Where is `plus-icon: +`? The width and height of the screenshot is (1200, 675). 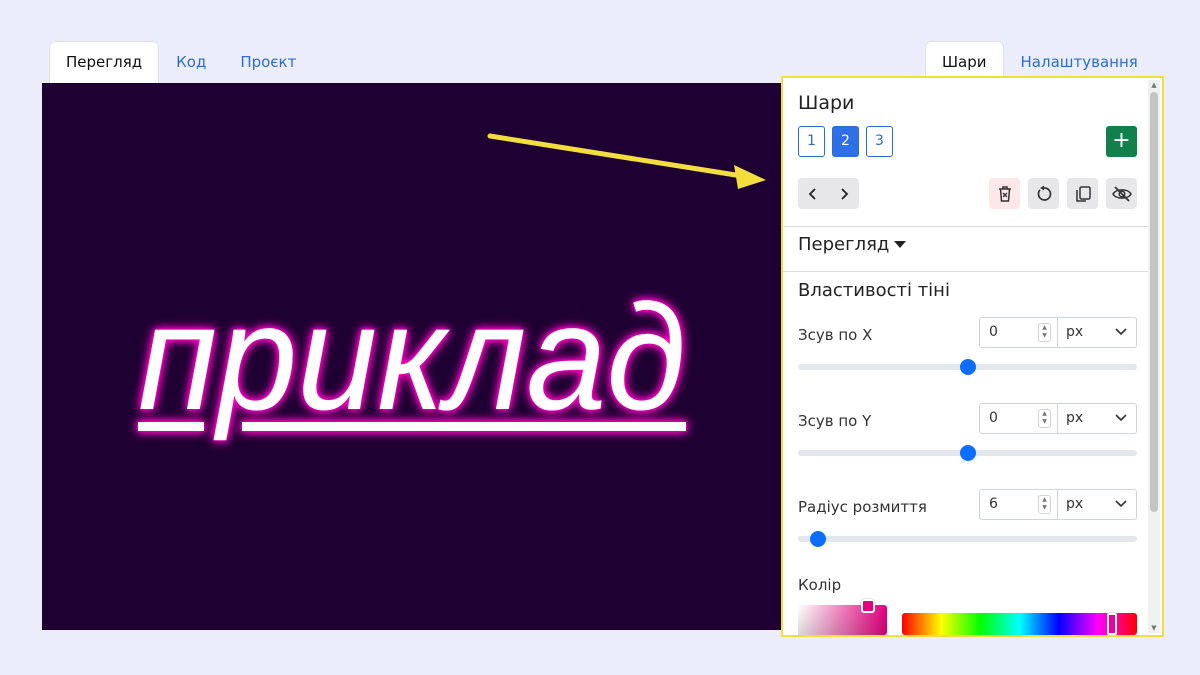 plus-icon: + is located at coordinates (1121, 140).